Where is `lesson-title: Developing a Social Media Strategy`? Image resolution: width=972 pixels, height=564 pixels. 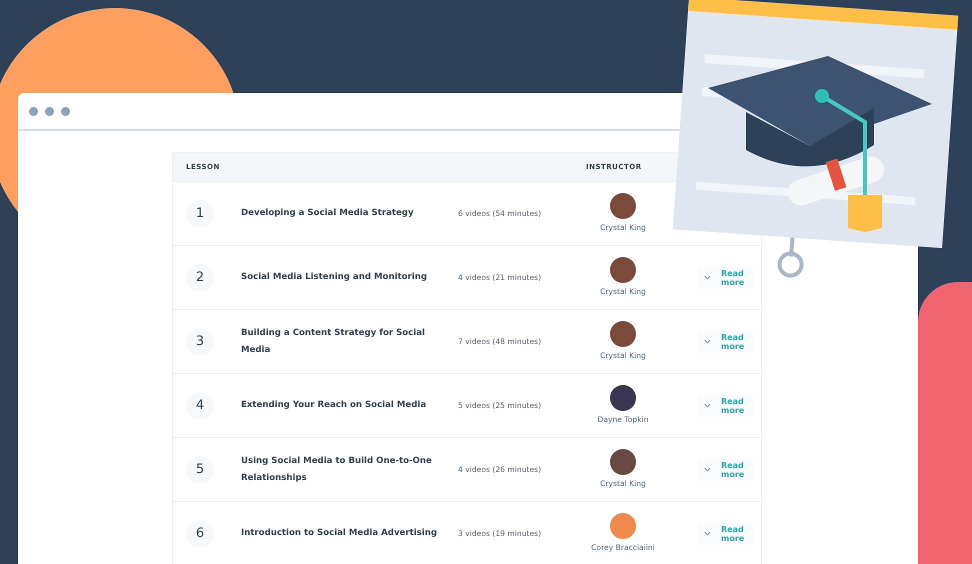
lesson-title: Developing a Social Media Strategy is located at coordinates (328, 213).